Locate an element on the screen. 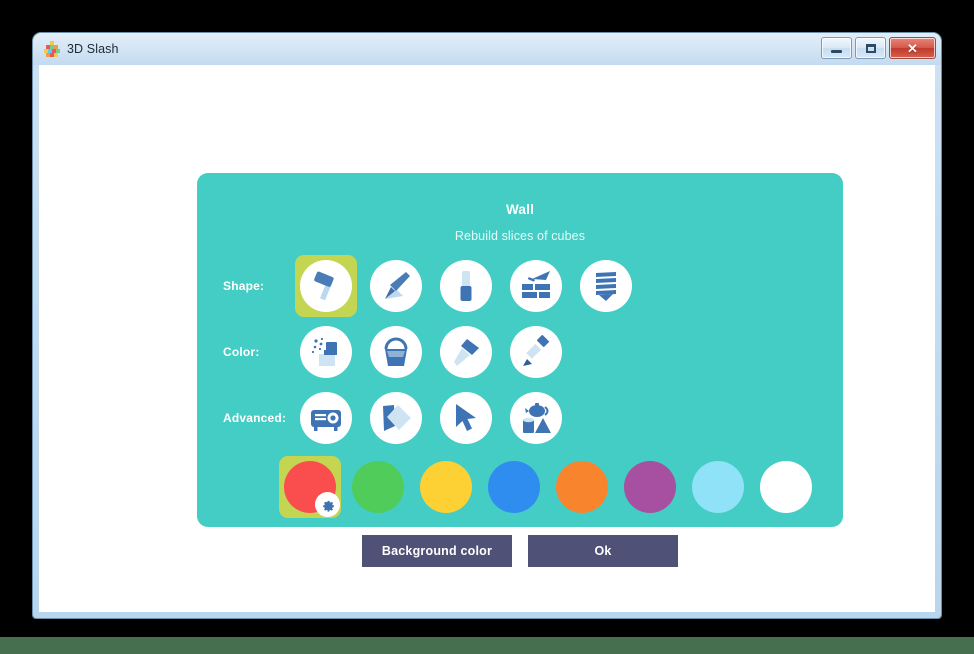 Image resolution: width=974 pixels, height=654 pixels. swatch-purple is located at coordinates (650, 487).